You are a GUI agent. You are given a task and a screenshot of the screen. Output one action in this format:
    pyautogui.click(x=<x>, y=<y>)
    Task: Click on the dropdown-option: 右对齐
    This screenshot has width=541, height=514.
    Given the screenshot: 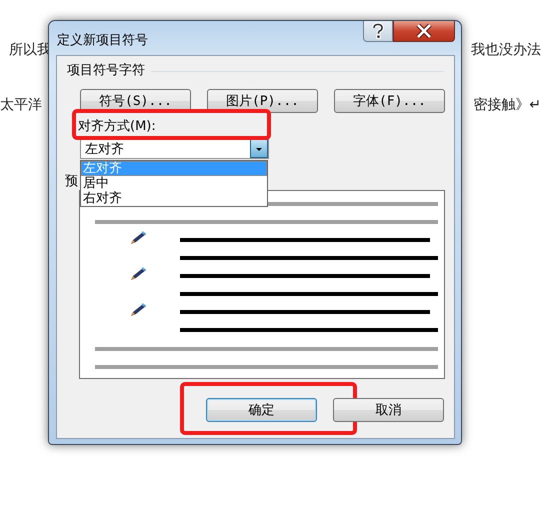 What is the action you would take?
    pyautogui.click(x=174, y=198)
    